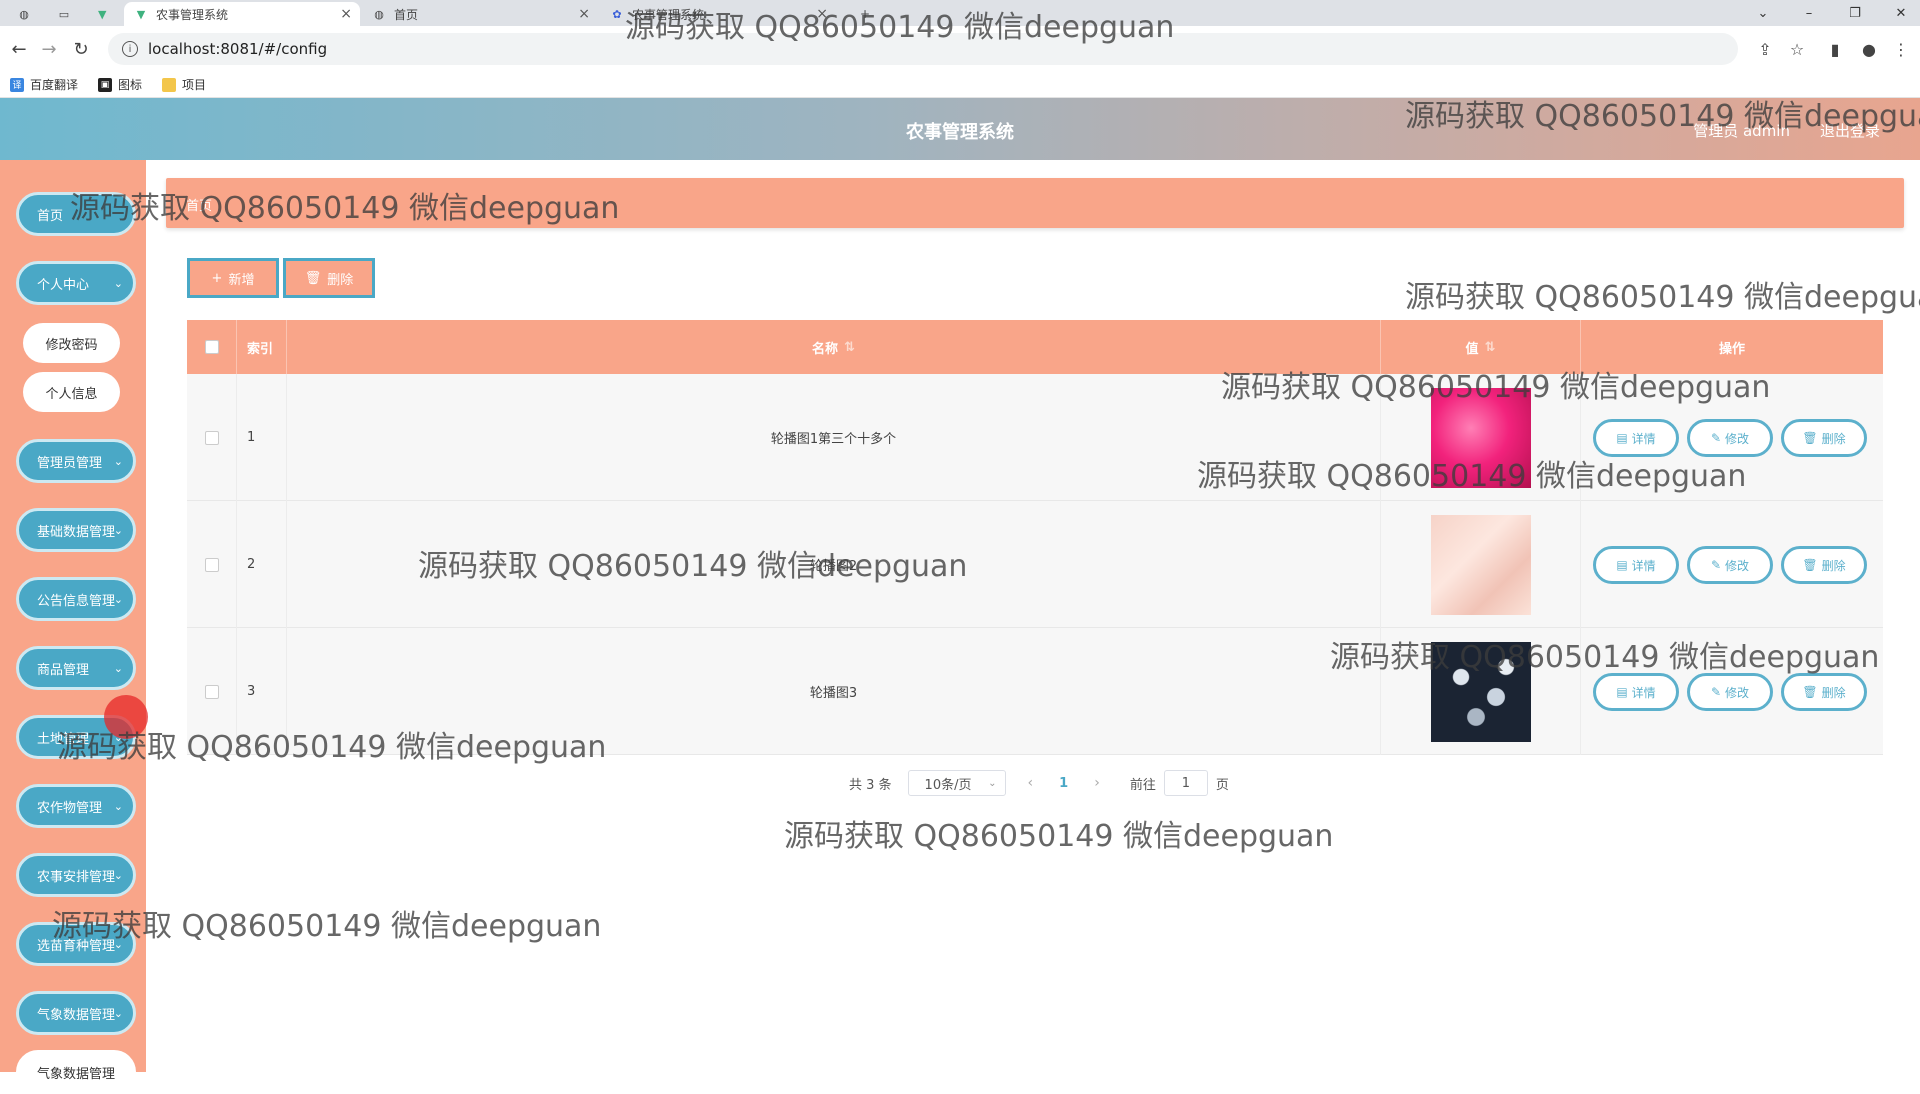  What do you see at coordinates (1810, 565) in the screenshot?
I see `trash-icon: 🗑` at bounding box center [1810, 565].